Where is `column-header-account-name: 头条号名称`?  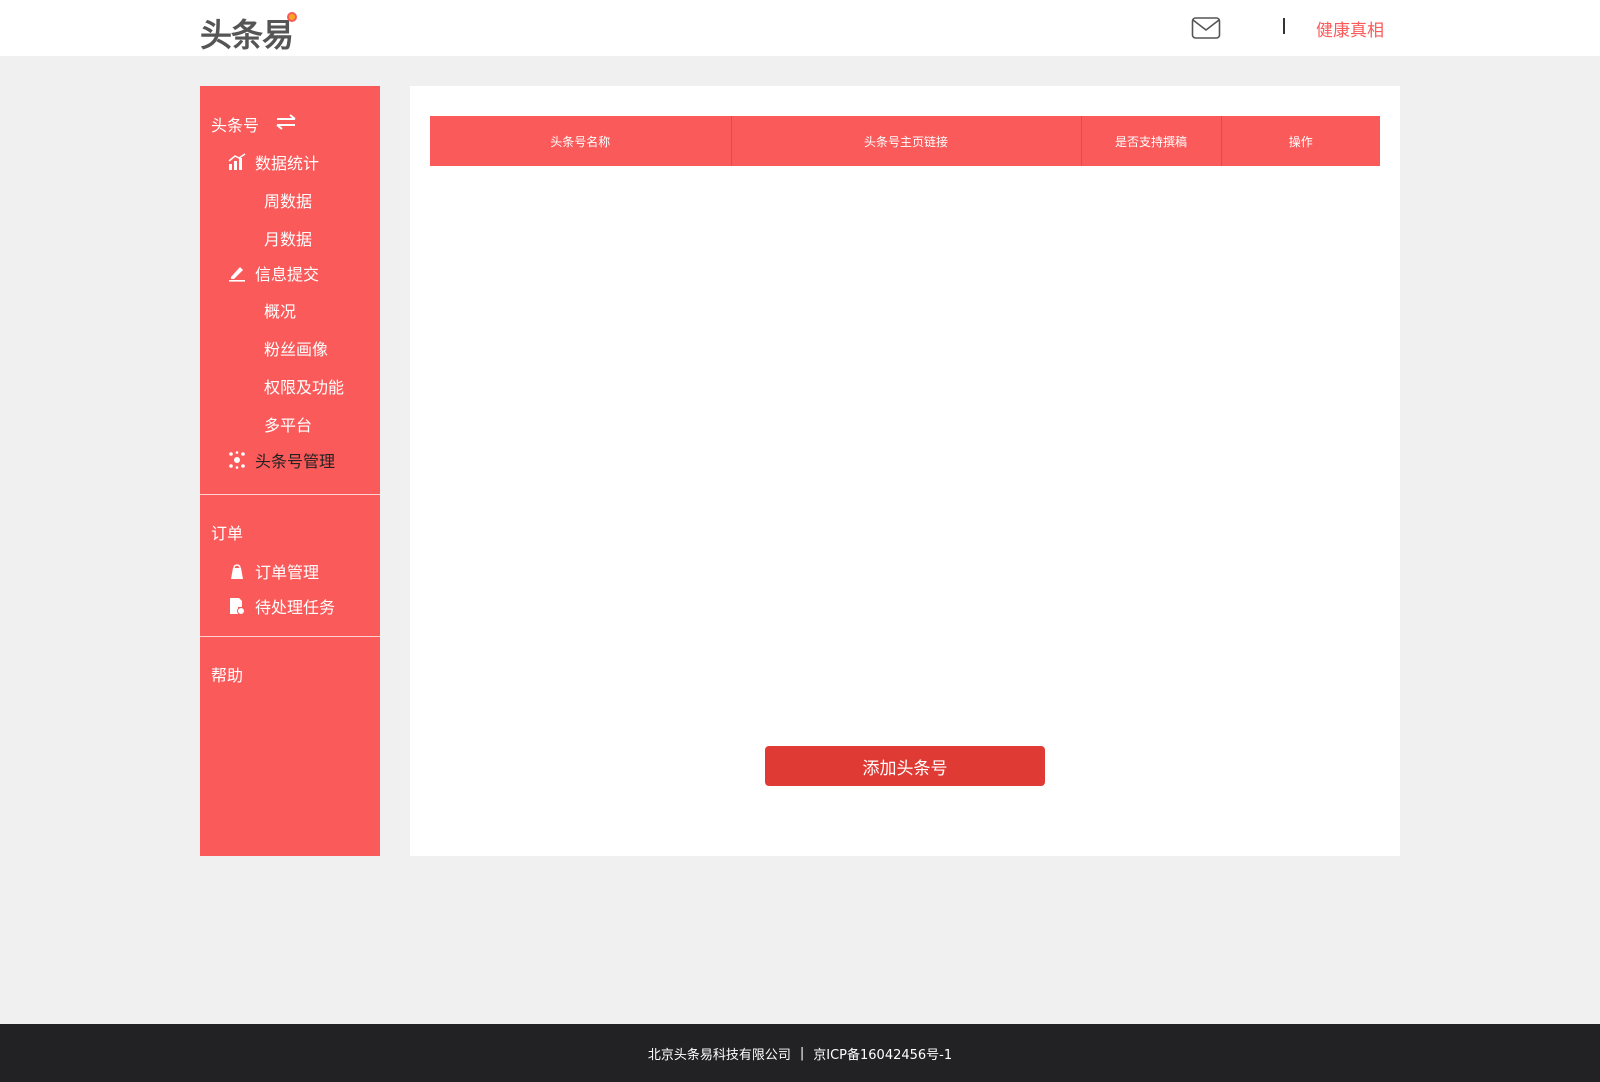 column-header-account-name: 头条号名称 is located at coordinates (580, 141).